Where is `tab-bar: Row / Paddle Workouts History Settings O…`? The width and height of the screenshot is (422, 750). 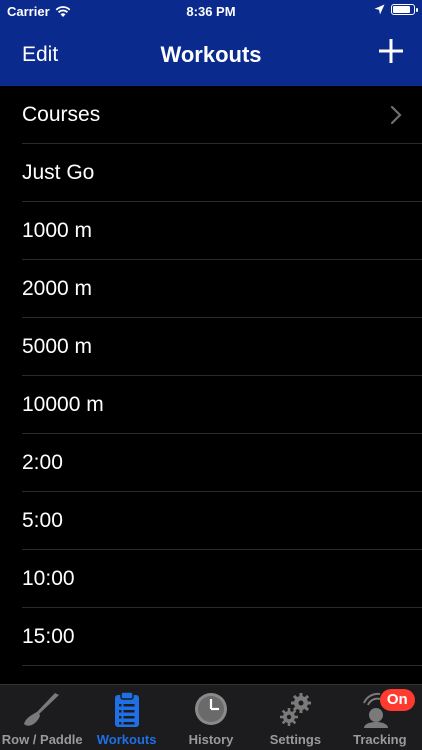
tab-bar: Row / Paddle Workouts History Settings O… is located at coordinates (211, 717).